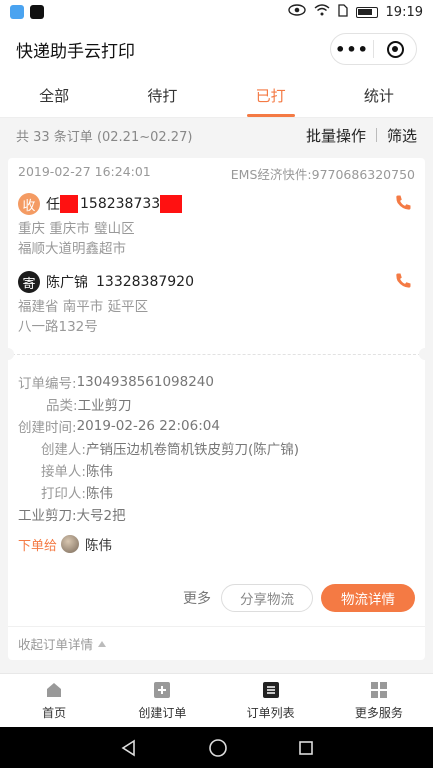 The width and height of the screenshot is (433, 768). Describe the element at coordinates (47, 384) in the screenshot. I see `detail-label: 订单编号:` at that location.